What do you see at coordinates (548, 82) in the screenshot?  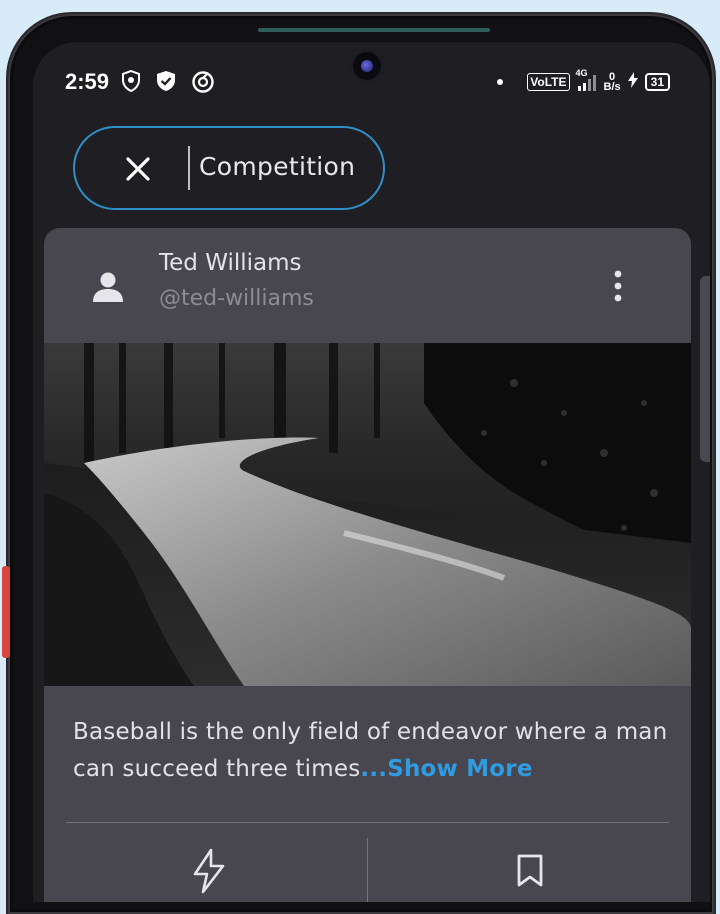 I see `volte-badge: VoLTE` at bounding box center [548, 82].